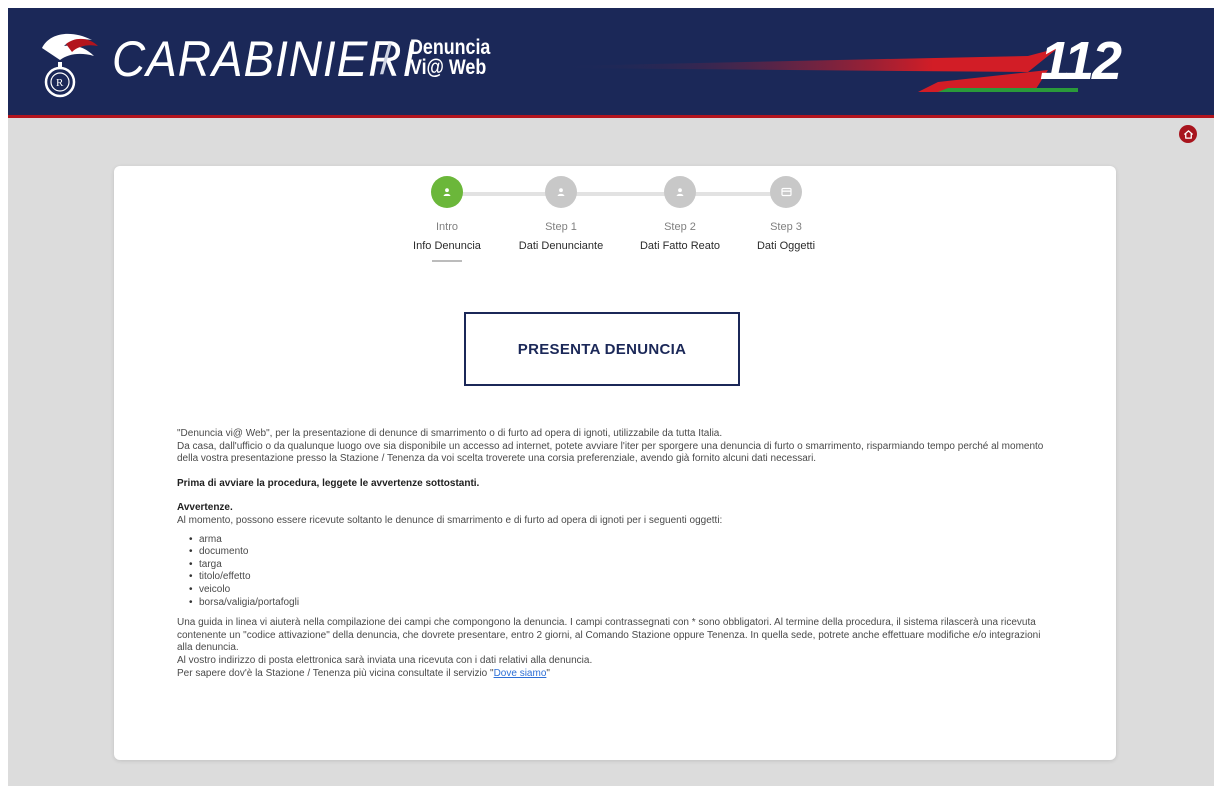 The image size is (1214, 786). What do you see at coordinates (548, 673) in the screenshot?
I see `dove-siamo-quote-close: "` at bounding box center [548, 673].